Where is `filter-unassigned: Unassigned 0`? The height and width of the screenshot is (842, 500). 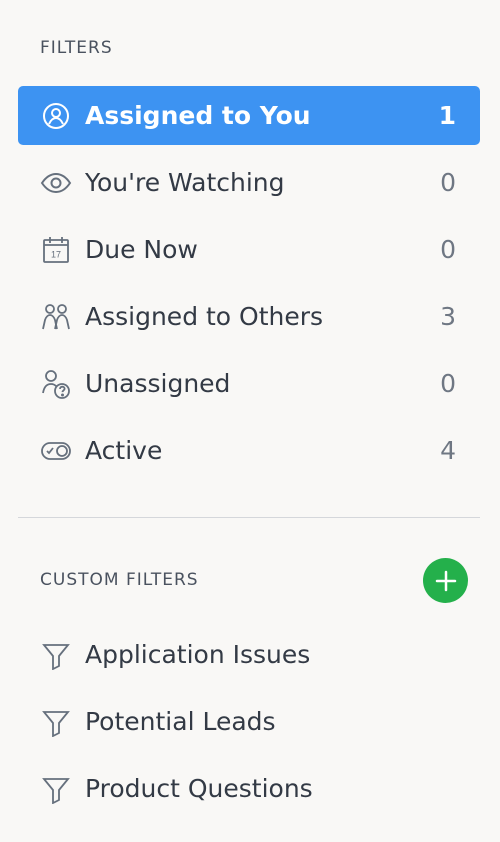 filter-unassigned: Unassigned 0 is located at coordinates (249, 383).